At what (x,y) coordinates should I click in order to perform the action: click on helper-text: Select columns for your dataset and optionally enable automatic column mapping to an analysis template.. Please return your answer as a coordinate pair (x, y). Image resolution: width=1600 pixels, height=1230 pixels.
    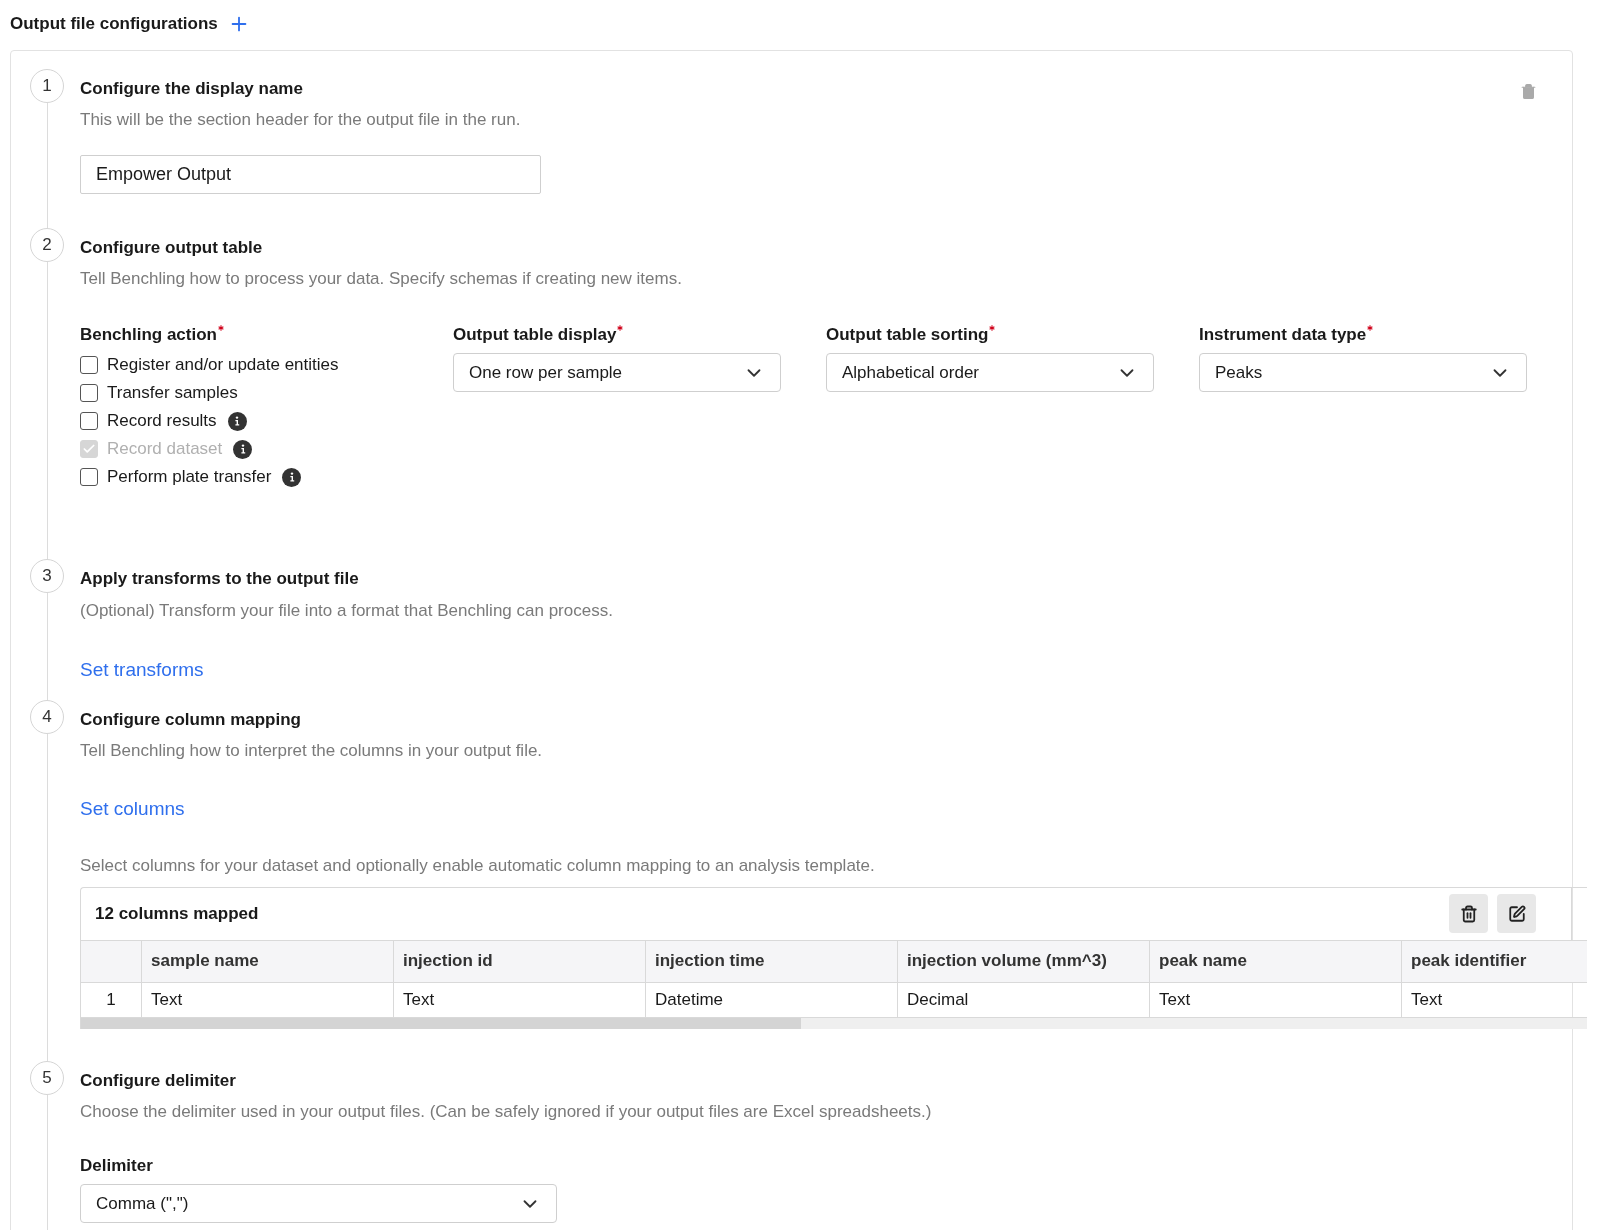
    Looking at the image, I should click on (478, 866).